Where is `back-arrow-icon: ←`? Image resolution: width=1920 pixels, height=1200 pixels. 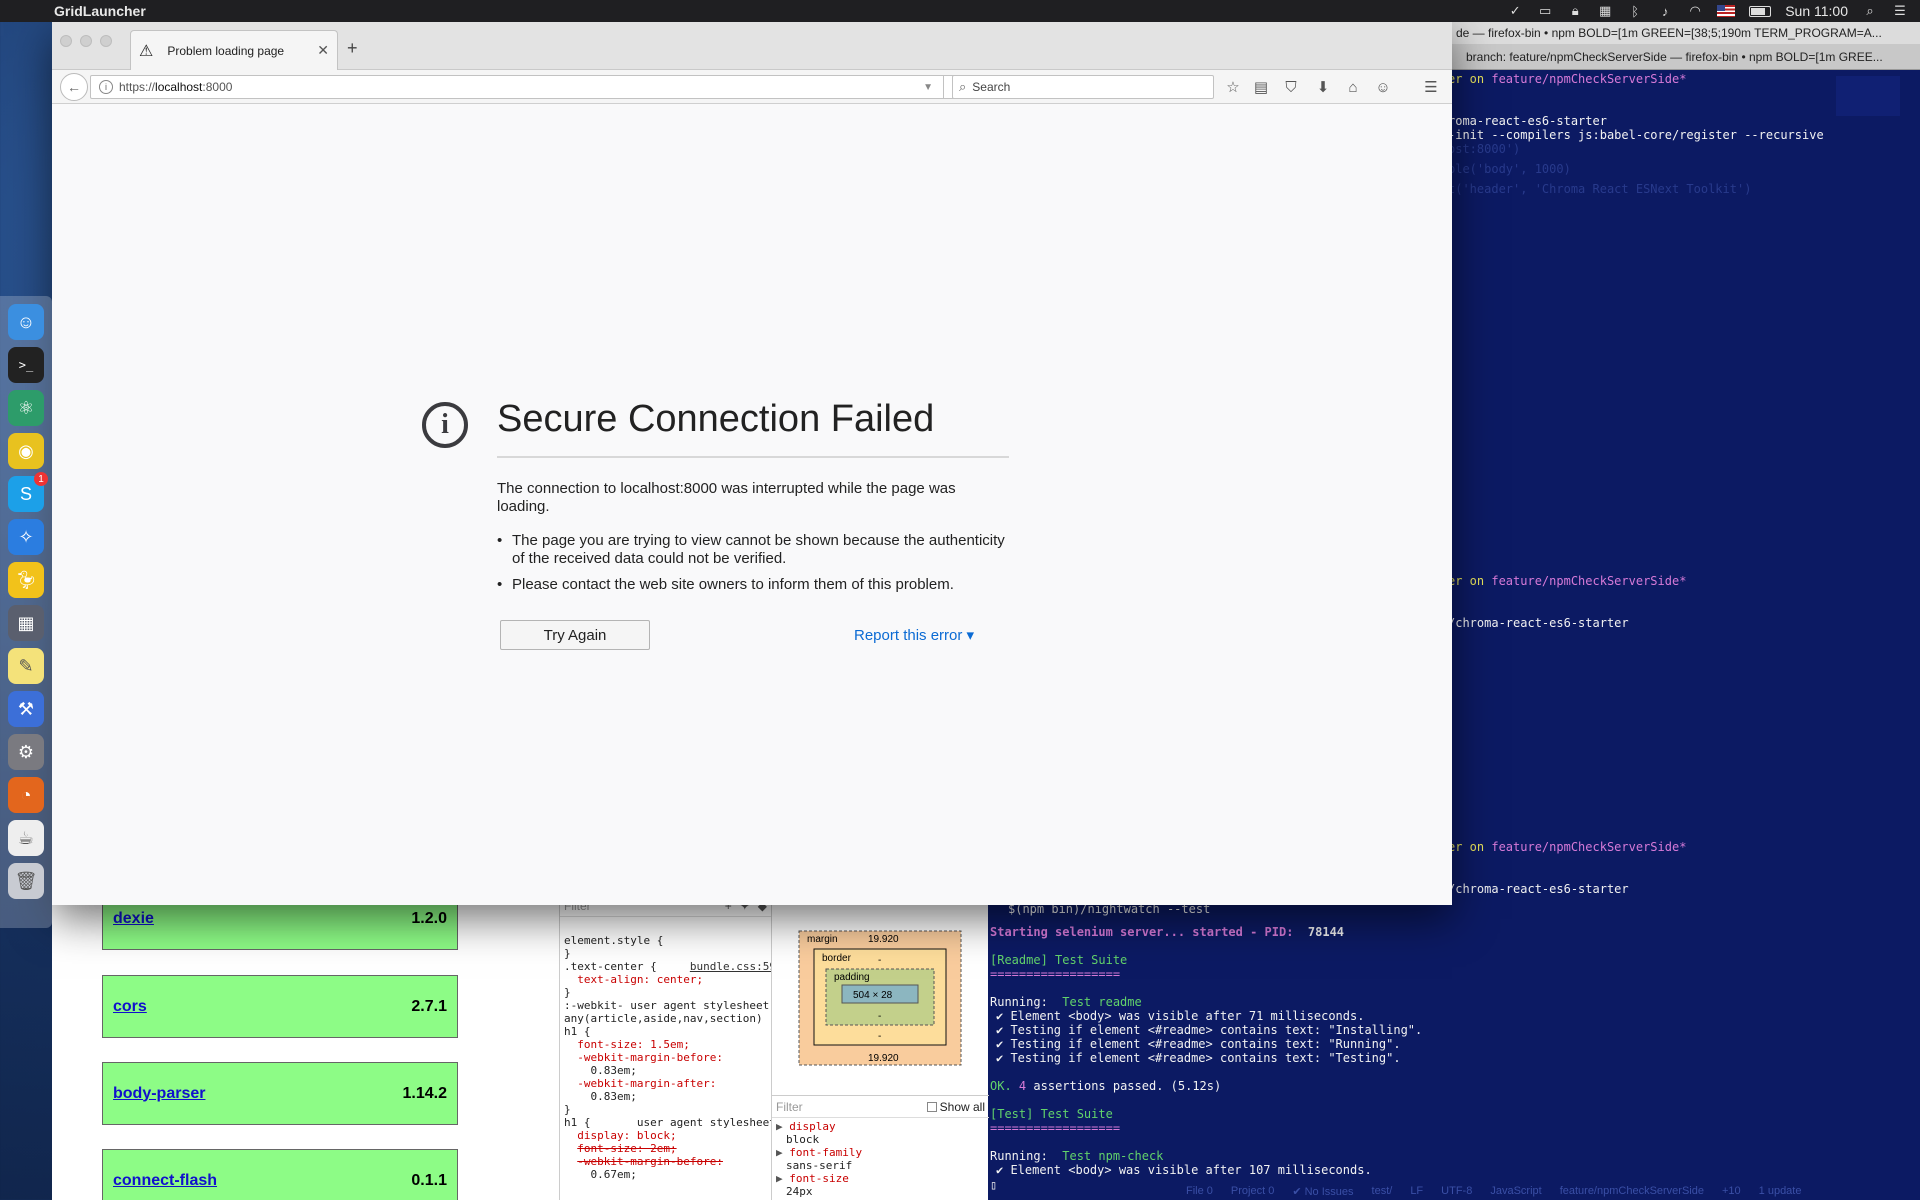 back-arrow-icon: ← is located at coordinates (74, 86).